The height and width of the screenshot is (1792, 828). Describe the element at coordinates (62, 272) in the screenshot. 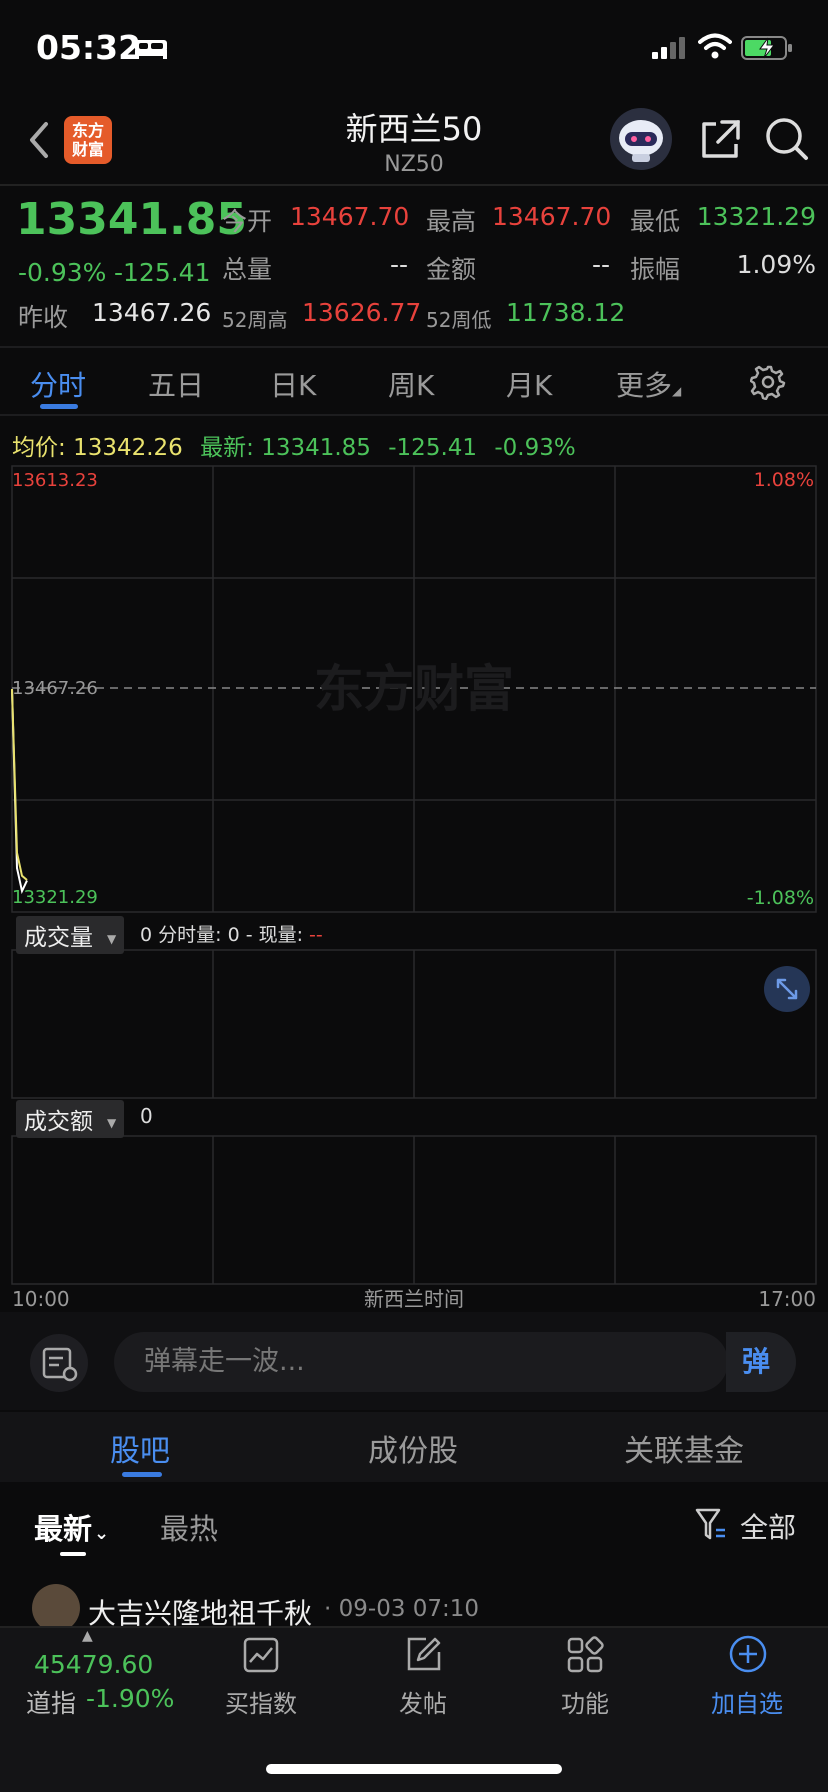

I see `change-percent: -0.93%` at that location.